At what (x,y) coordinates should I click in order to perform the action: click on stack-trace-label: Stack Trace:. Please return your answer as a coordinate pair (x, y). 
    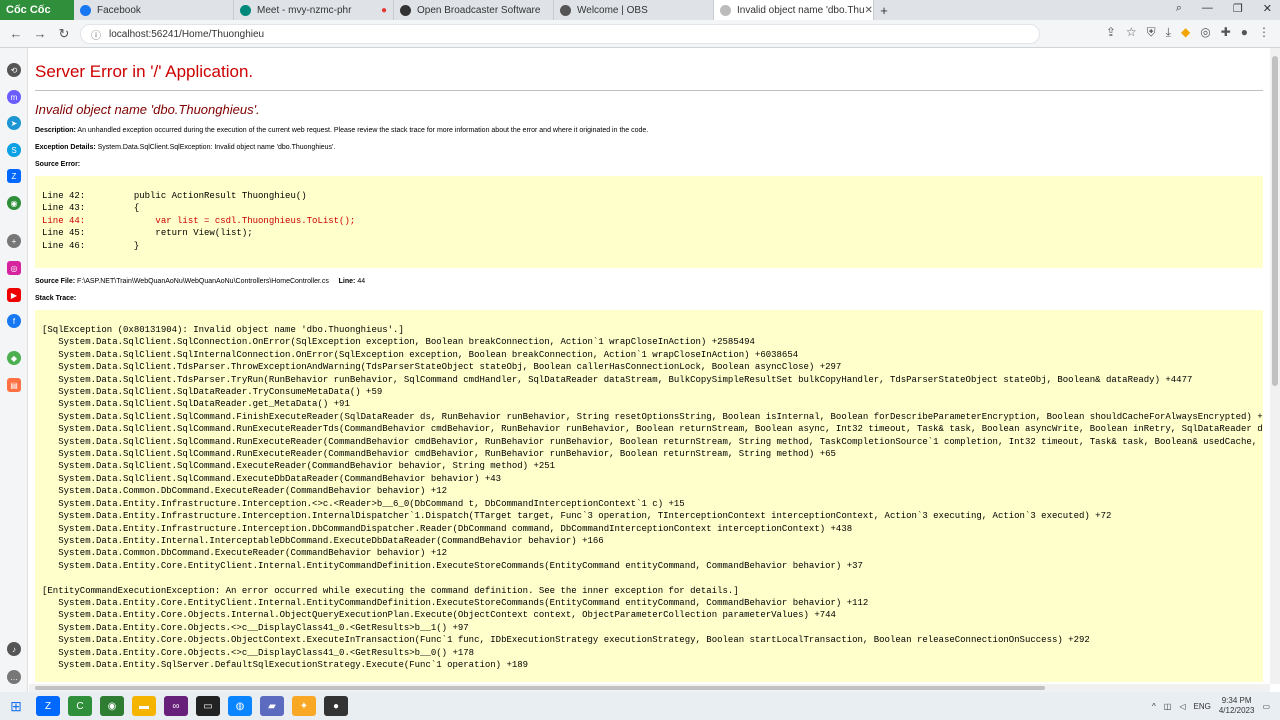
    Looking at the image, I should click on (56, 298).